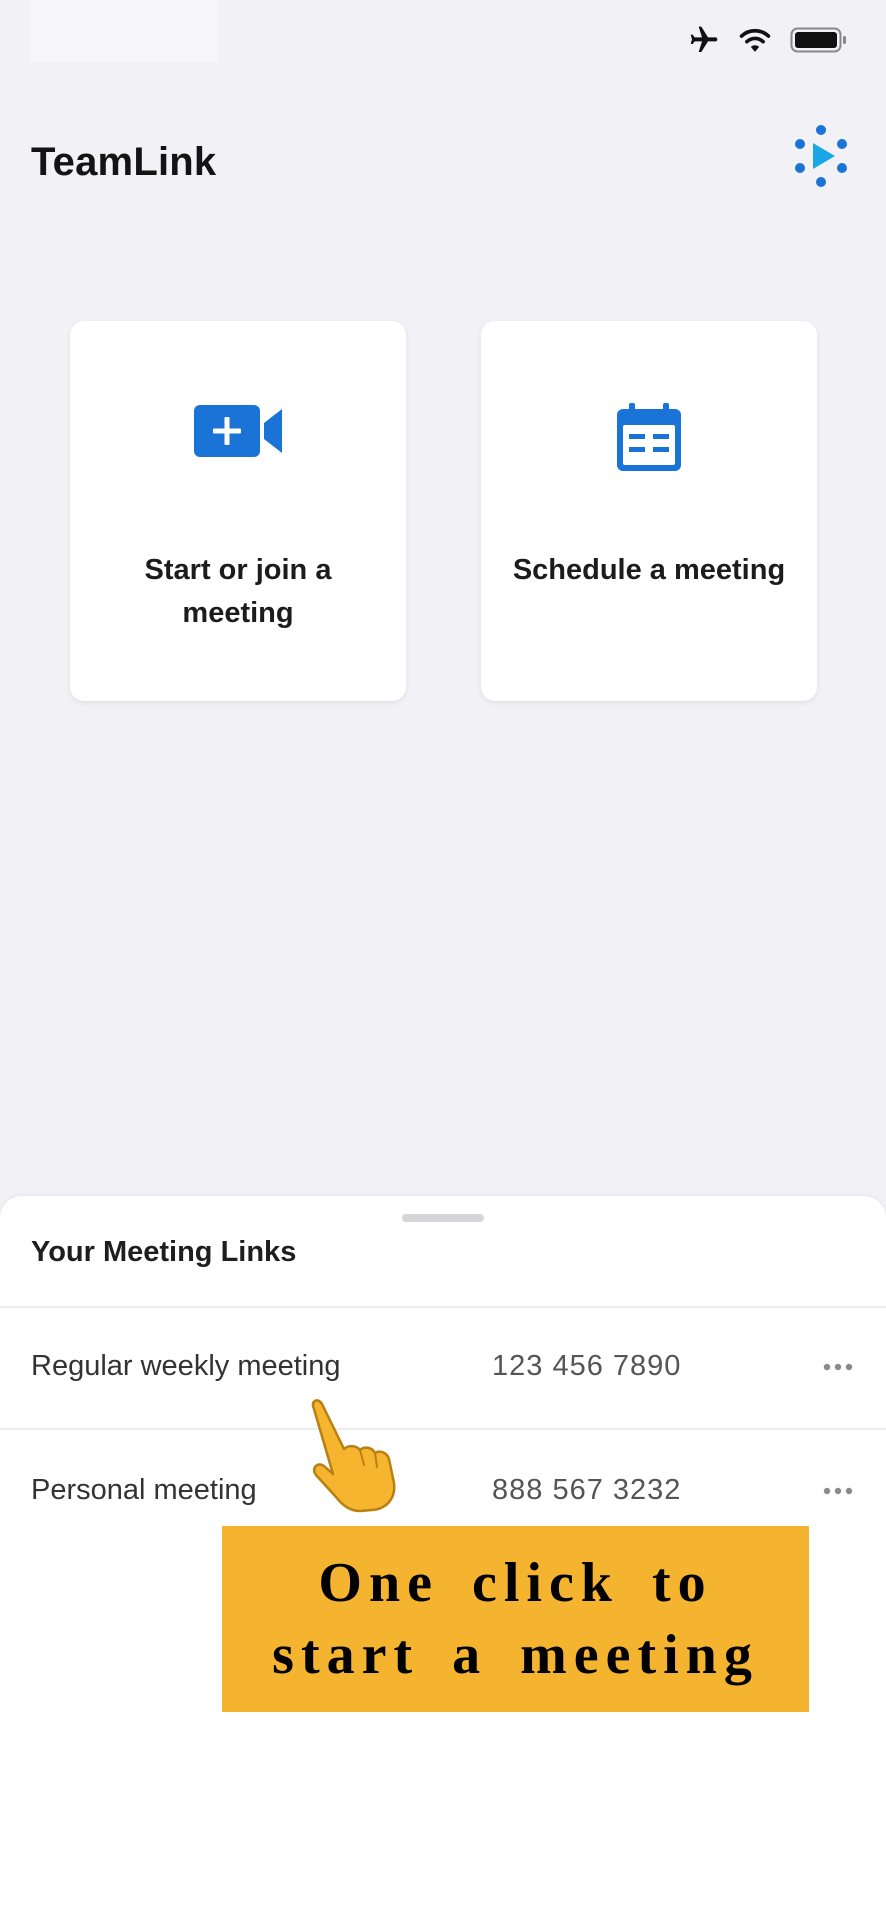 This screenshot has width=886, height=1920. I want to click on status-icons, so click(768, 40).